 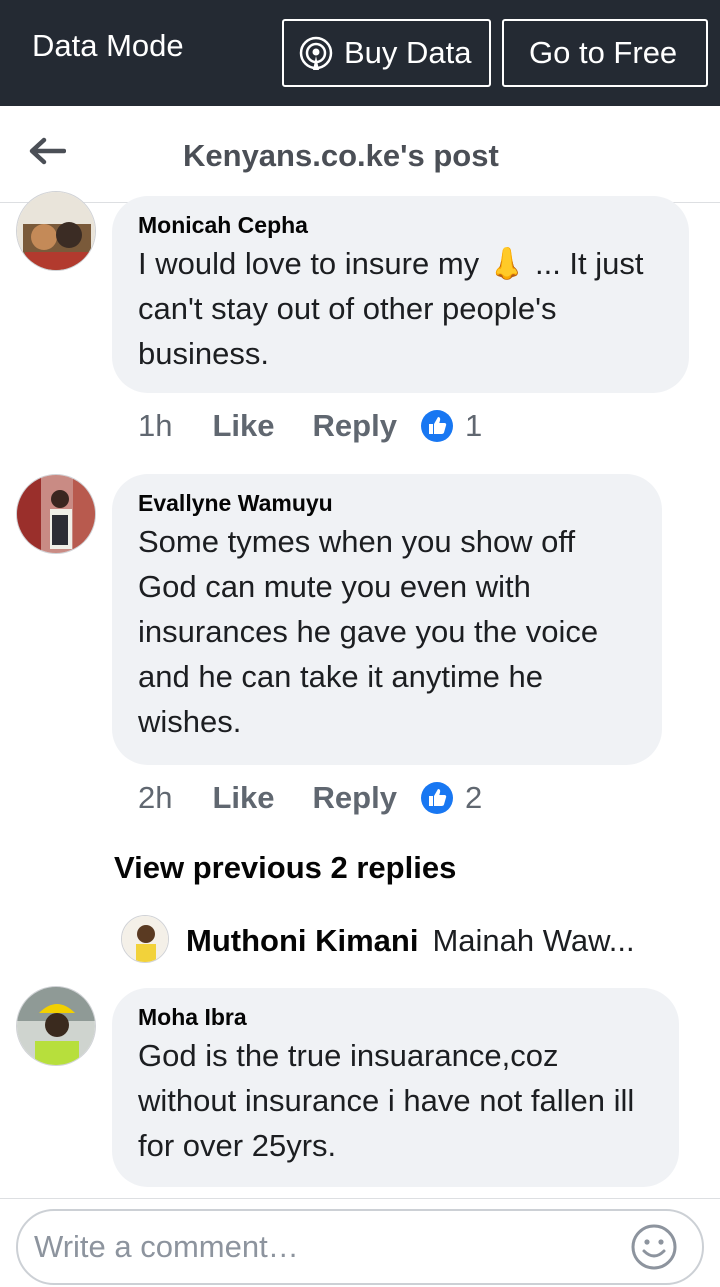 What do you see at coordinates (155, 797) in the screenshot?
I see `comment-time: 2h` at bounding box center [155, 797].